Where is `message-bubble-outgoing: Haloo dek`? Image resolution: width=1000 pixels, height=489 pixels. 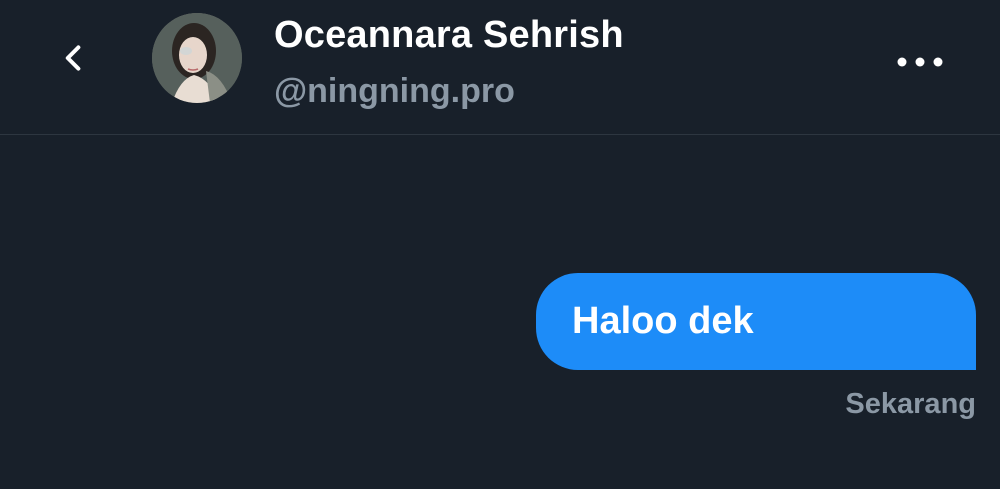 message-bubble-outgoing: Haloo dek is located at coordinates (756, 321).